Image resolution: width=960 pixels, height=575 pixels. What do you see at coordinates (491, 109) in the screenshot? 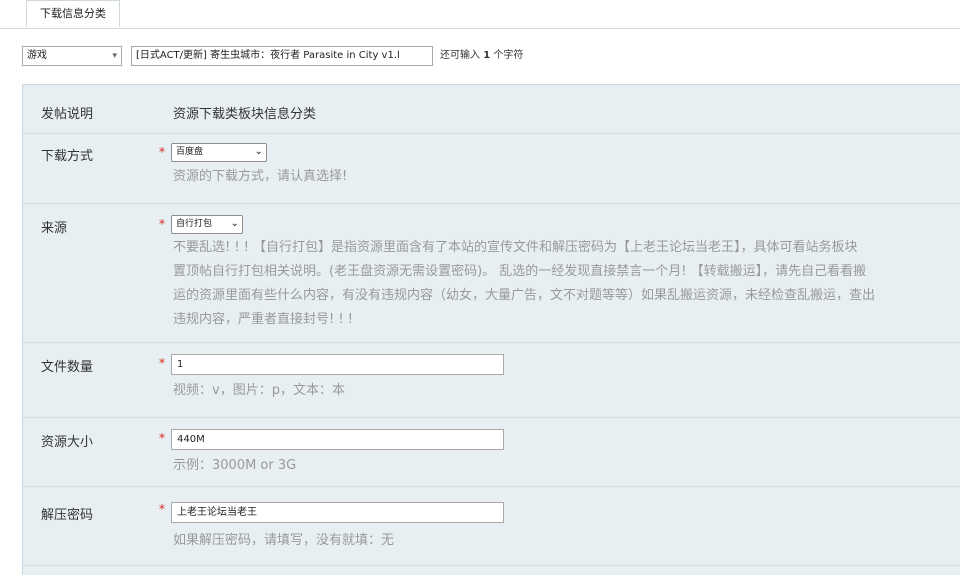
I see `row-notice: 发帖说明 资源下载类板块信息分类` at bounding box center [491, 109].